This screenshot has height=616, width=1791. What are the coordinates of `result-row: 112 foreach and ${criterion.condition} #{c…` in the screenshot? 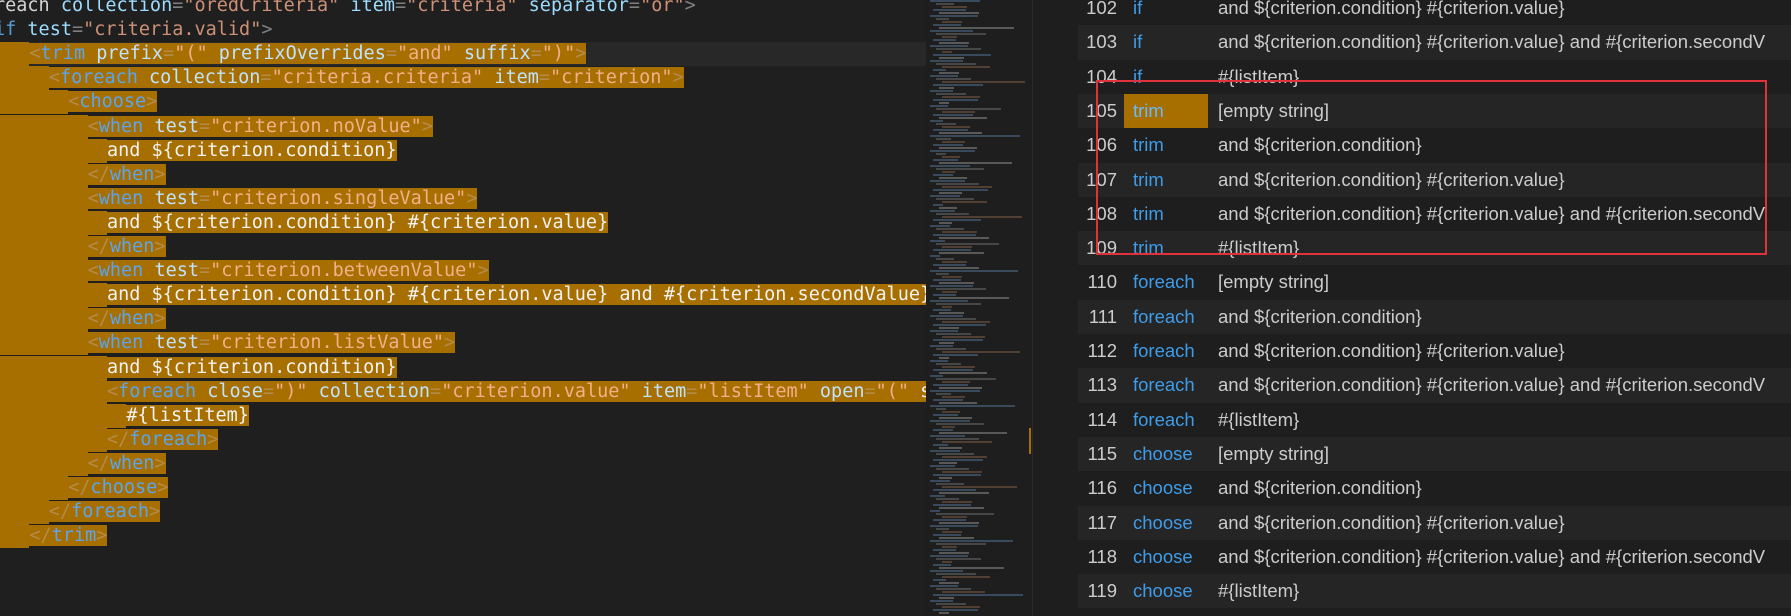 It's located at (1434, 351).